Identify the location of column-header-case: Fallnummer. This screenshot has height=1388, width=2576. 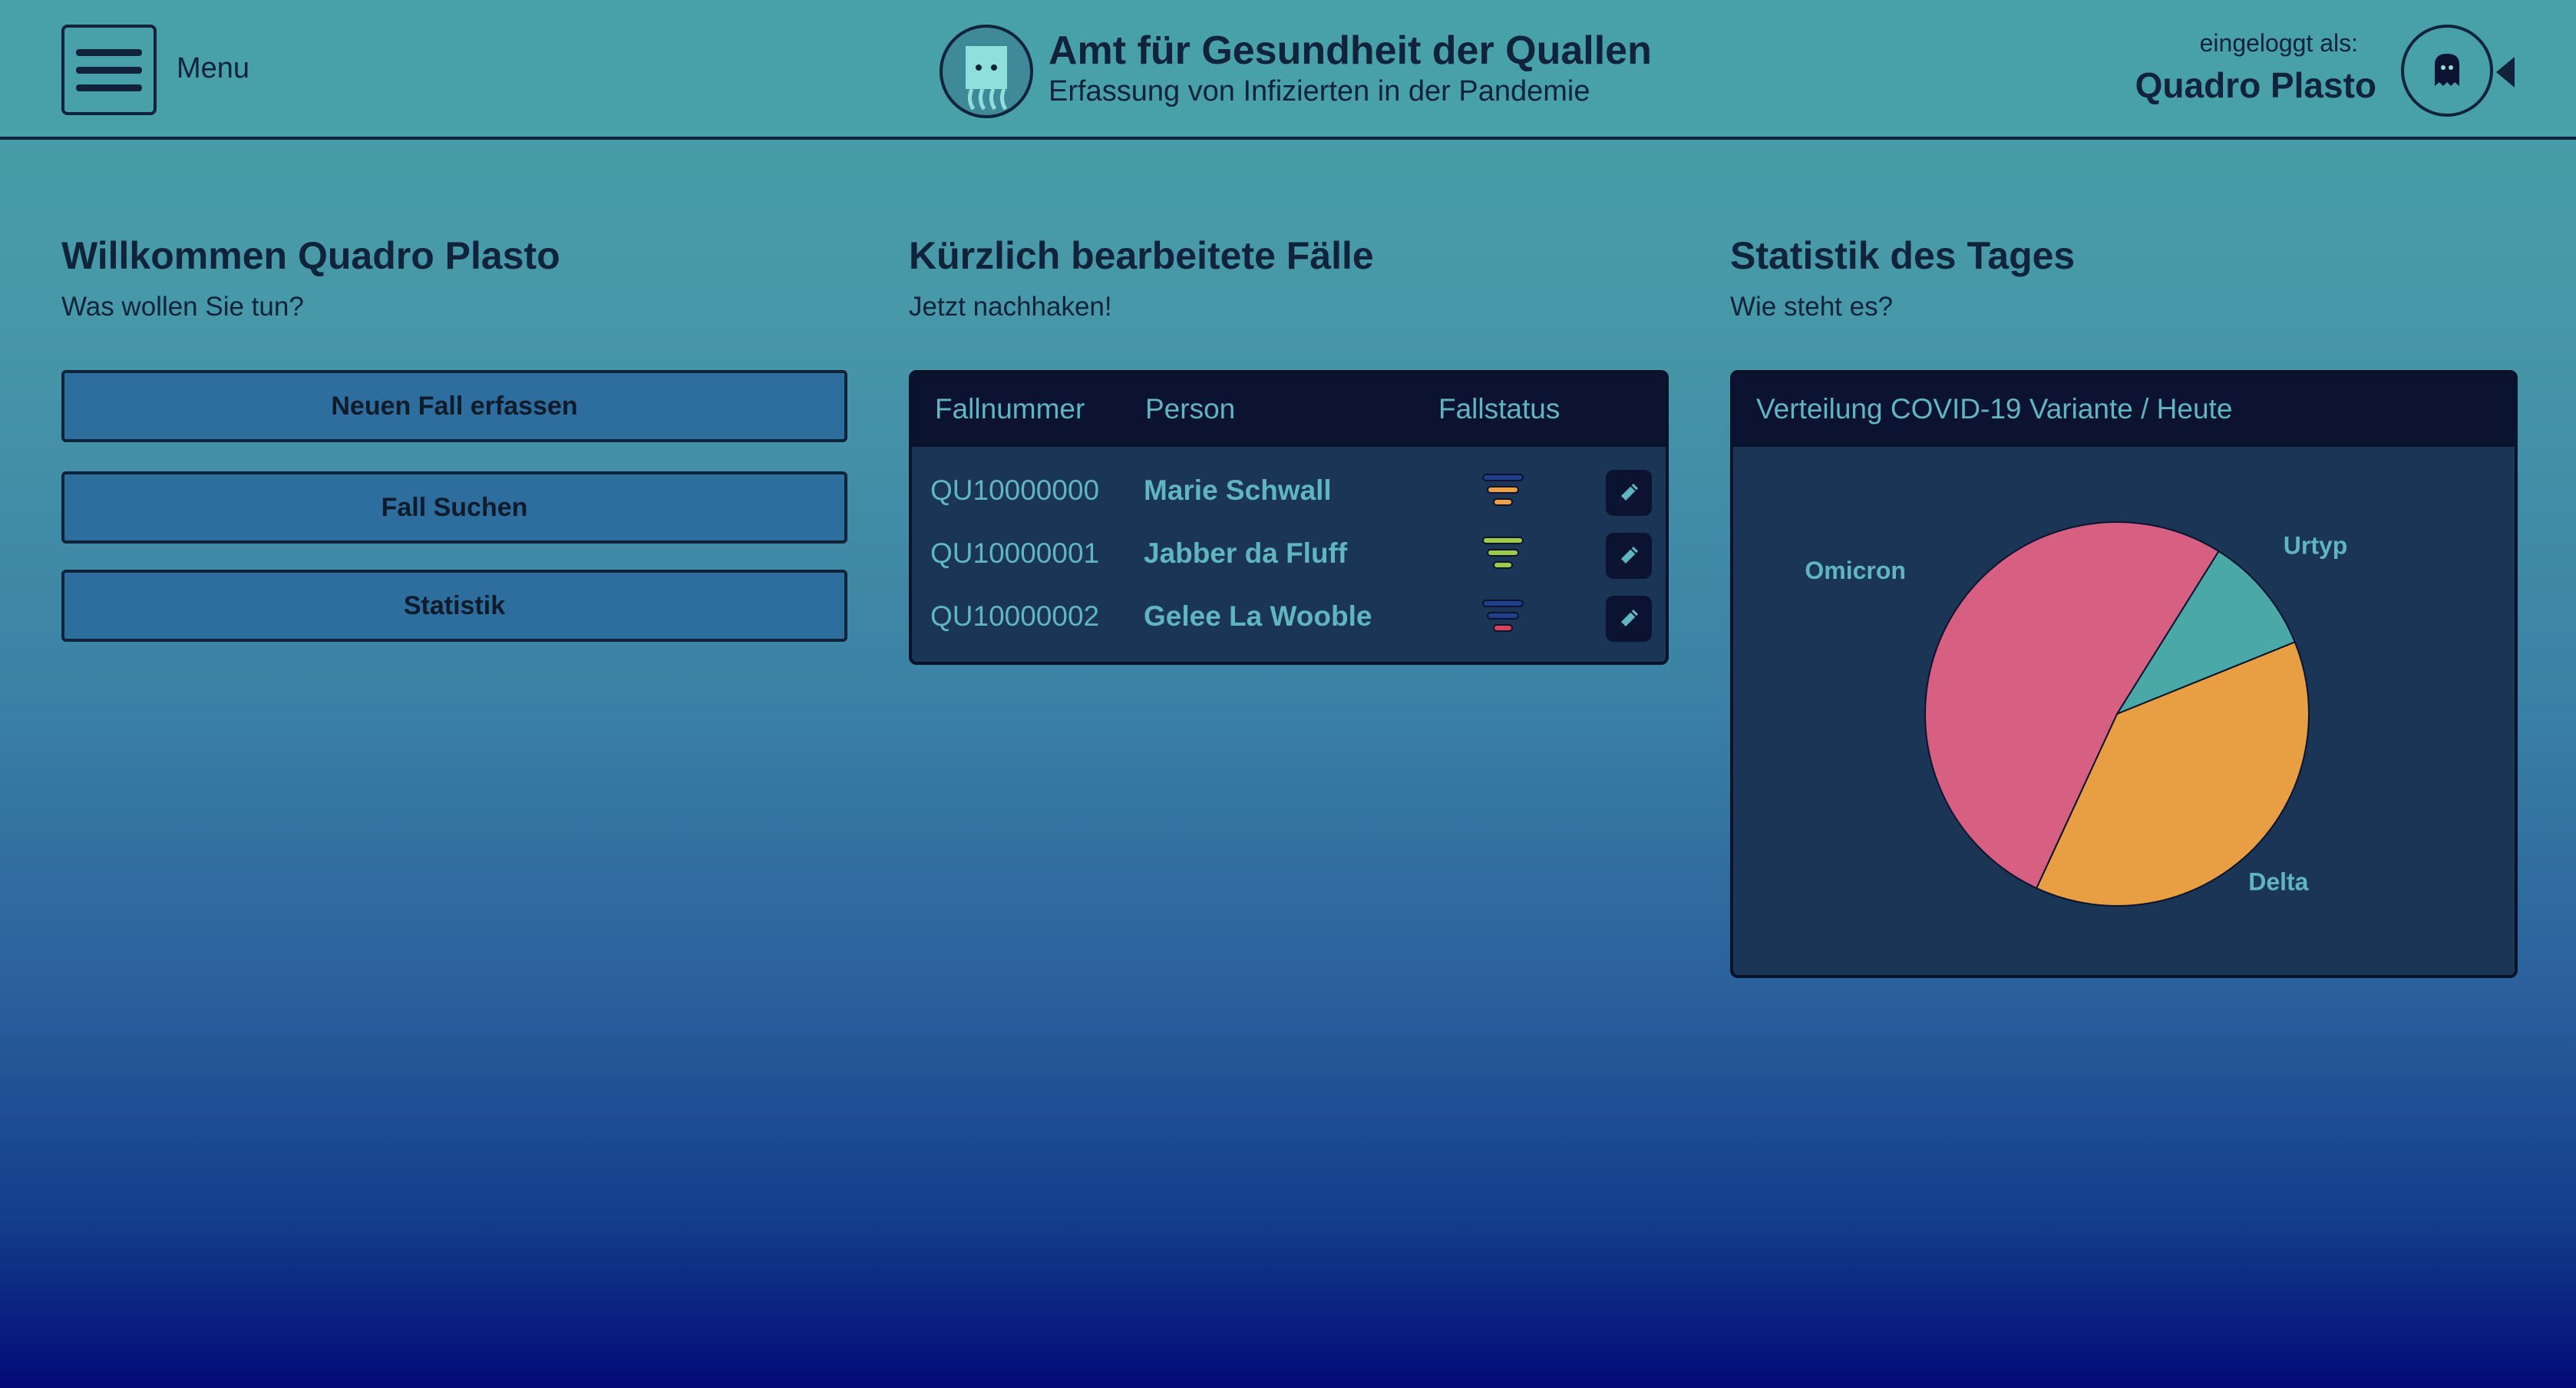
(1010, 409).